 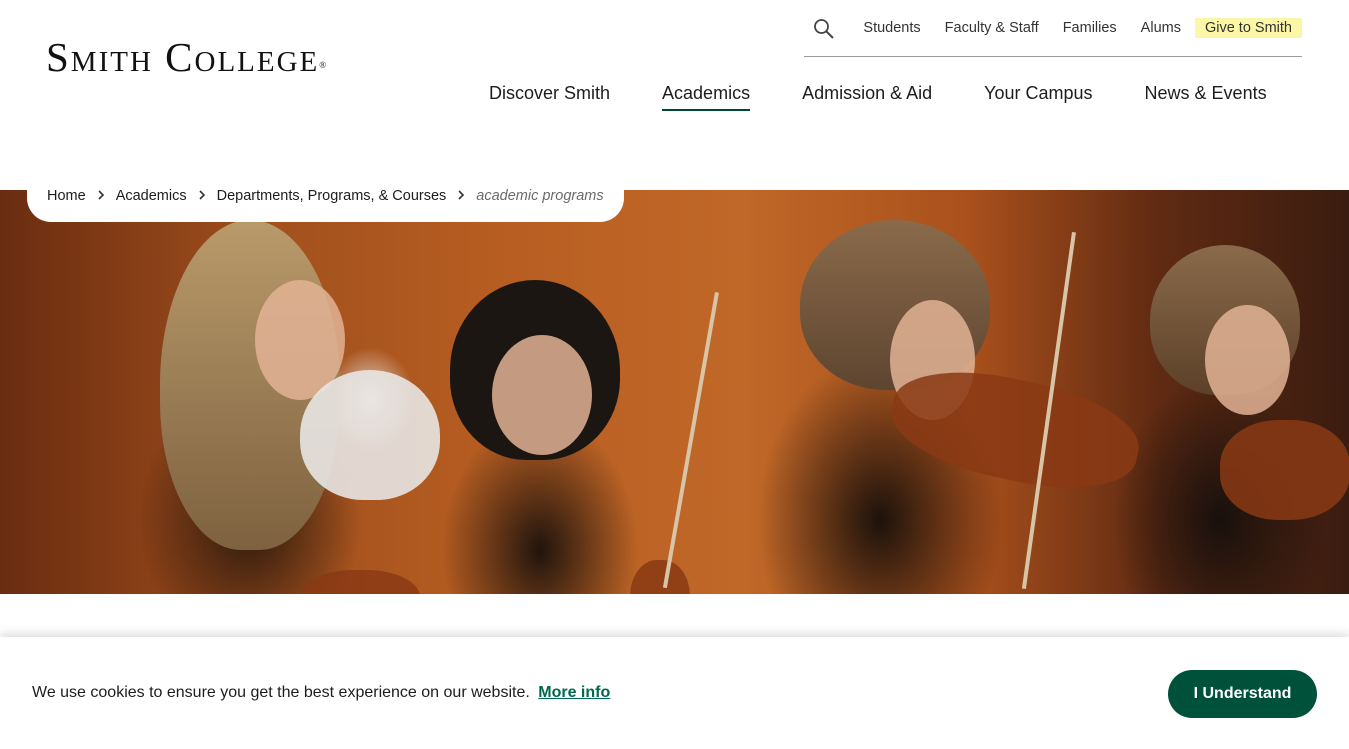 What do you see at coordinates (992, 28) in the screenshot?
I see `utility-link-faculty-staff: Faculty & Staff` at bounding box center [992, 28].